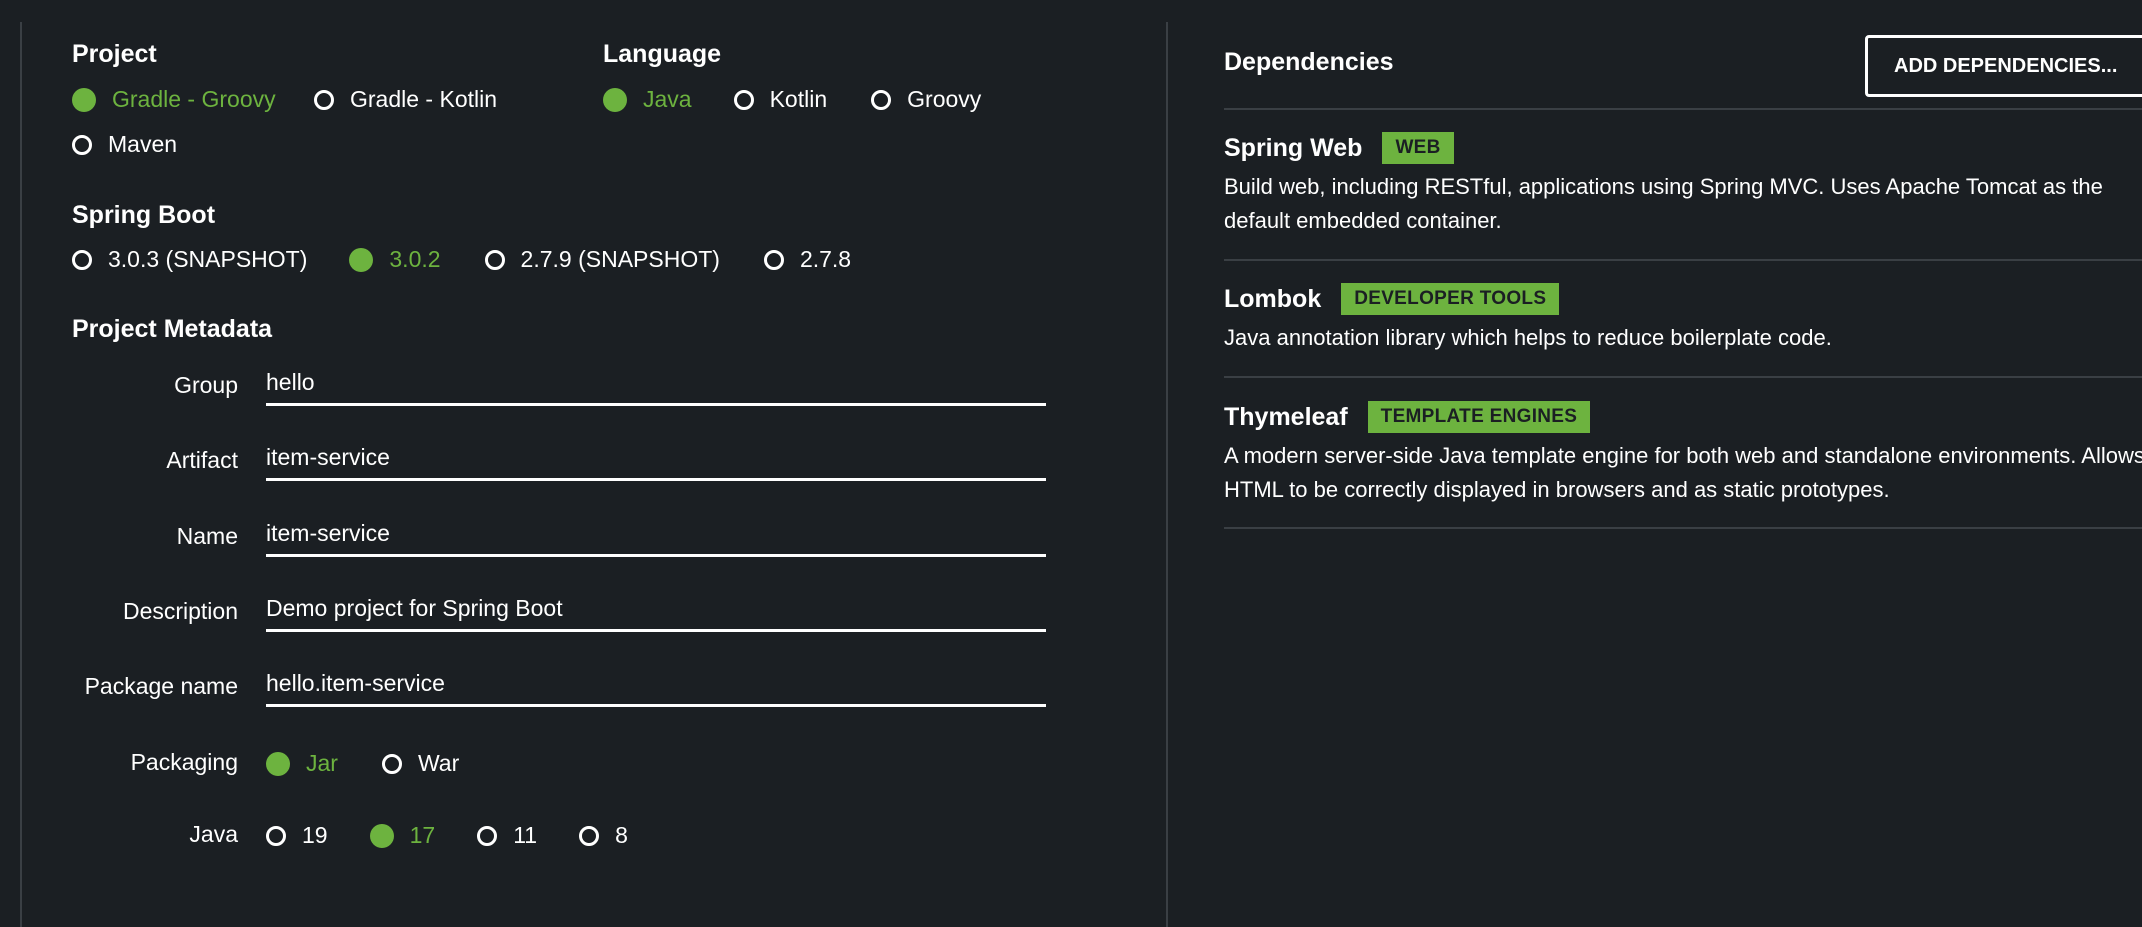 This screenshot has width=2142, height=927. I want to click on project-radio-gradle-groovy: Gradle - Groovy, so click(174, 99).